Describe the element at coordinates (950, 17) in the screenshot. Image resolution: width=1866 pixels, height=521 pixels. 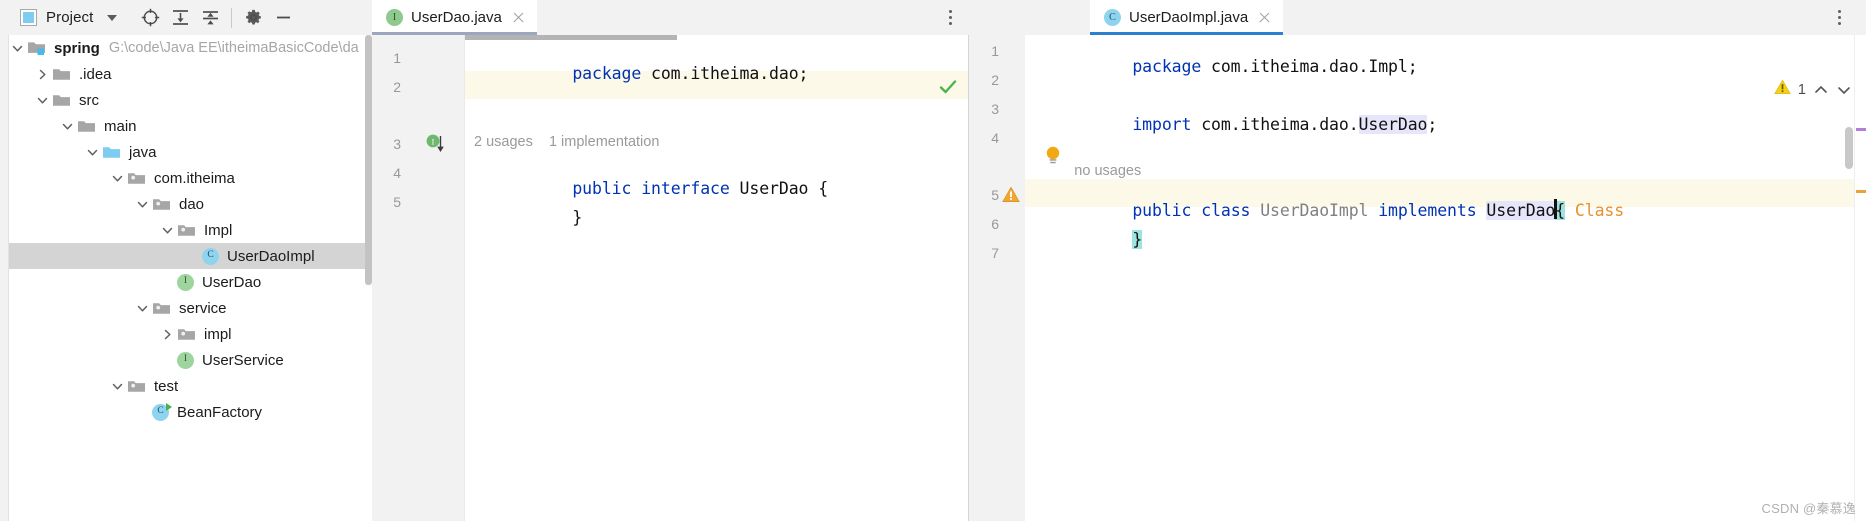
I see `left-editor-more-options-icon` at that location.